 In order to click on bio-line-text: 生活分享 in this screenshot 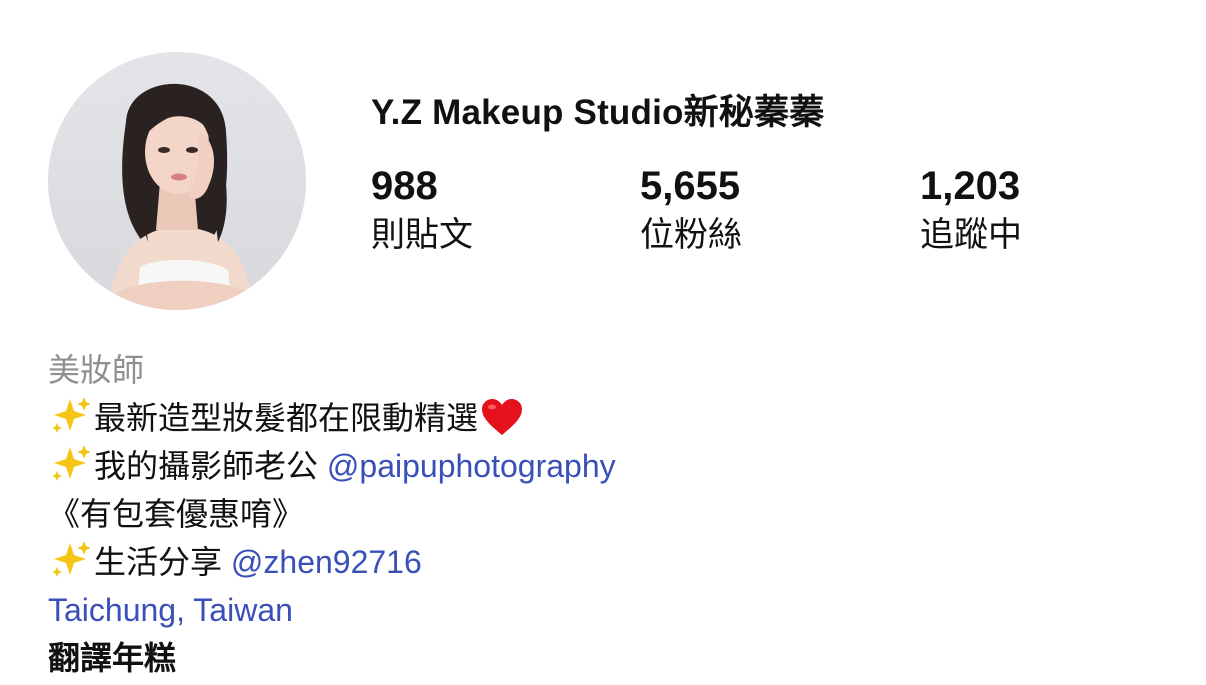, I will do `click(162, 562)`.